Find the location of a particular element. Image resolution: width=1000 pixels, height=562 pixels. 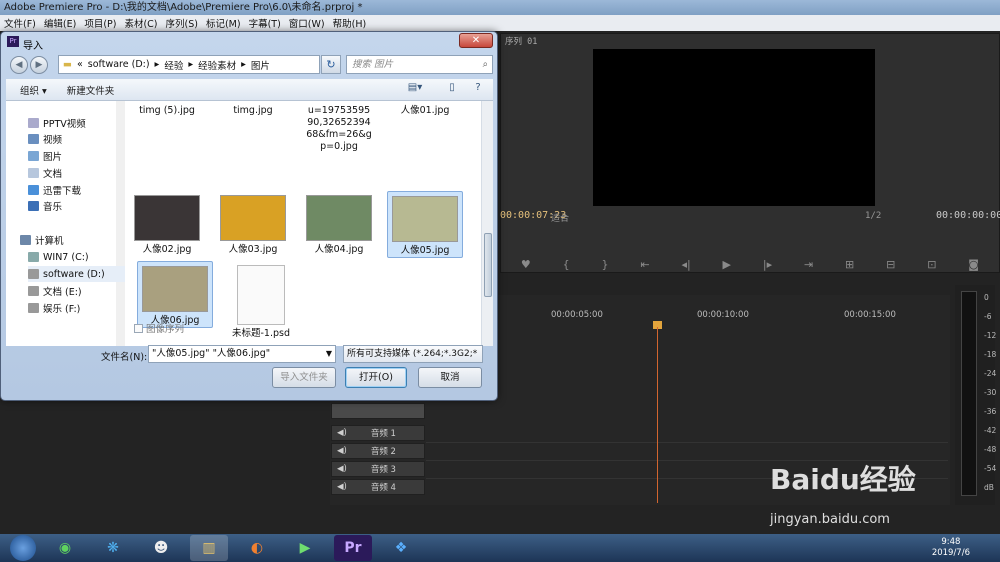

breadcrumb-item: software (D:) is located at coordinates (119, 64).